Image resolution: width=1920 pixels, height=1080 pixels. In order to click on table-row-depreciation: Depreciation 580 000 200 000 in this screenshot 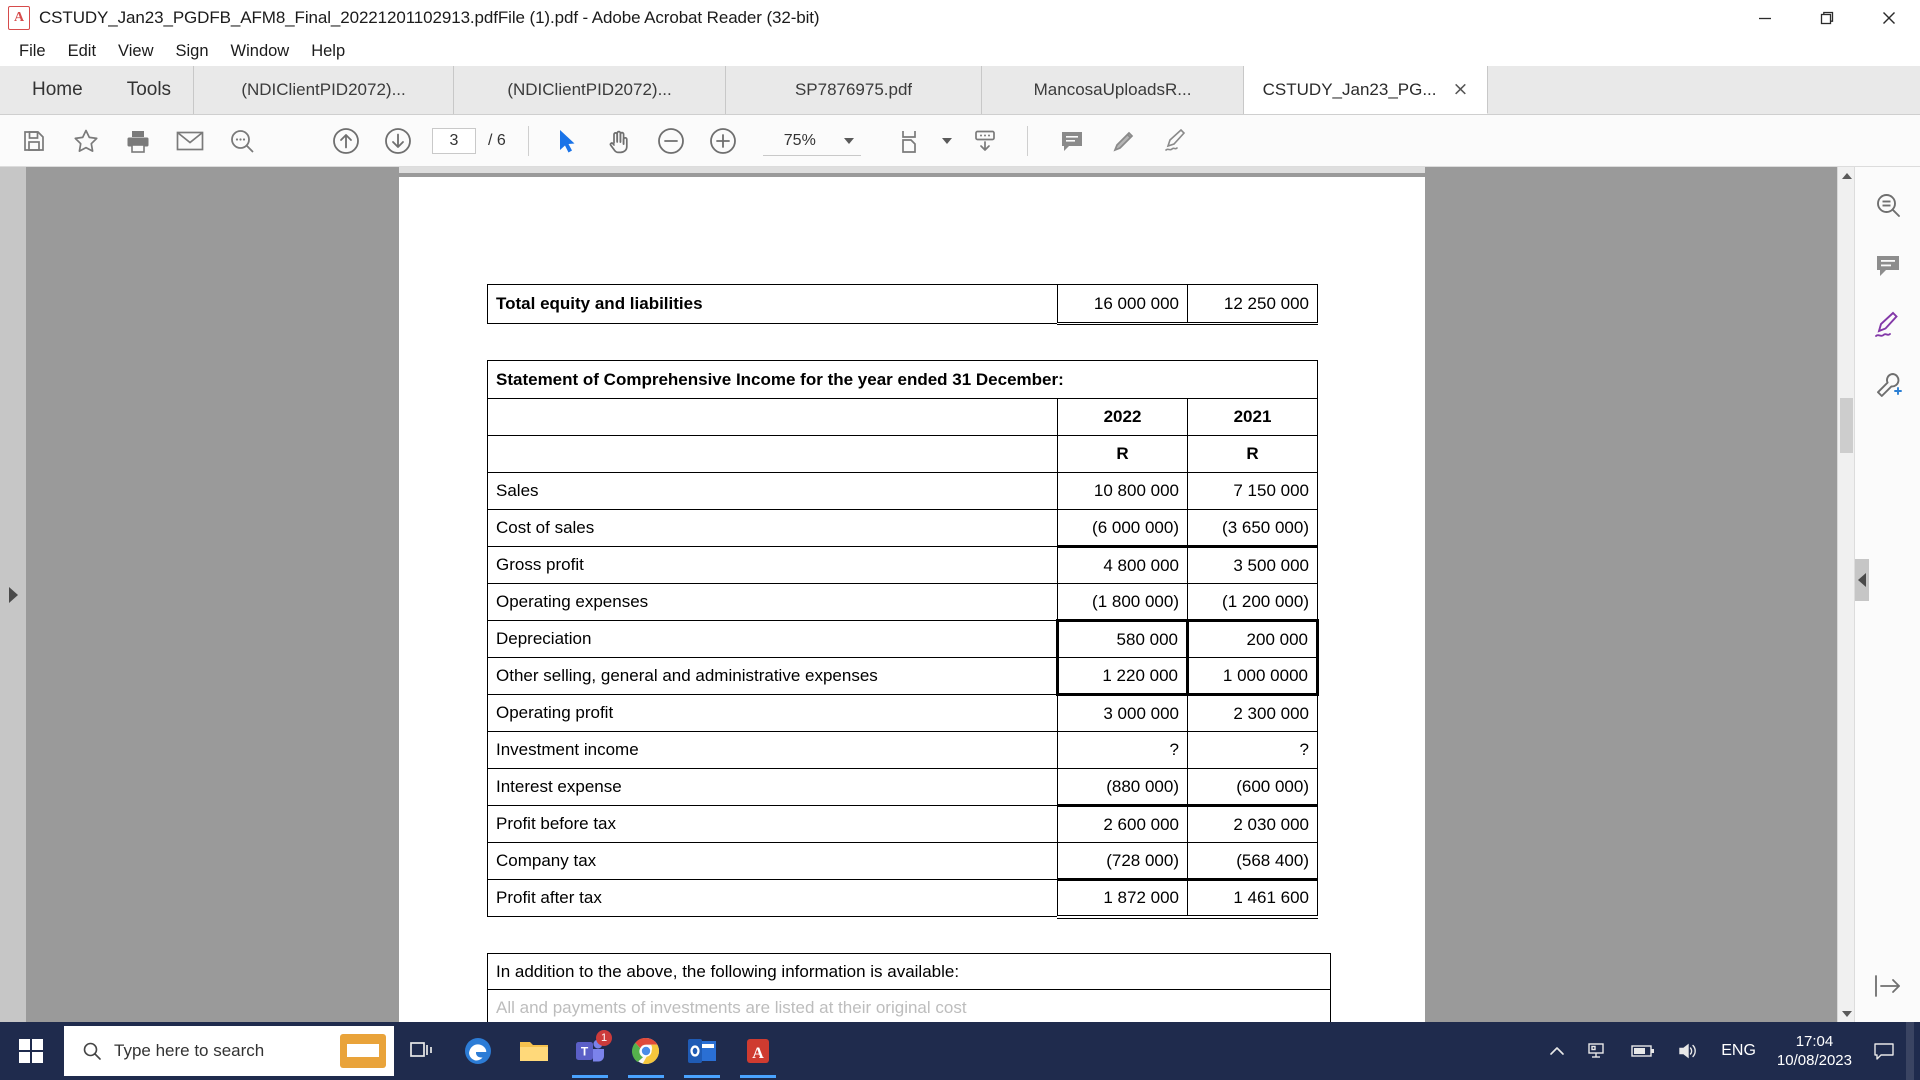, I will do `click(903, 638)`.